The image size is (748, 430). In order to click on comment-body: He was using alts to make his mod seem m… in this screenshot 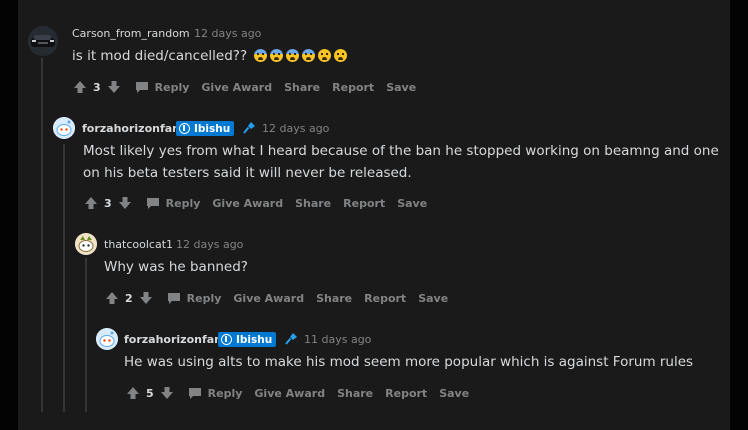, I will do `click(408, 362)`.